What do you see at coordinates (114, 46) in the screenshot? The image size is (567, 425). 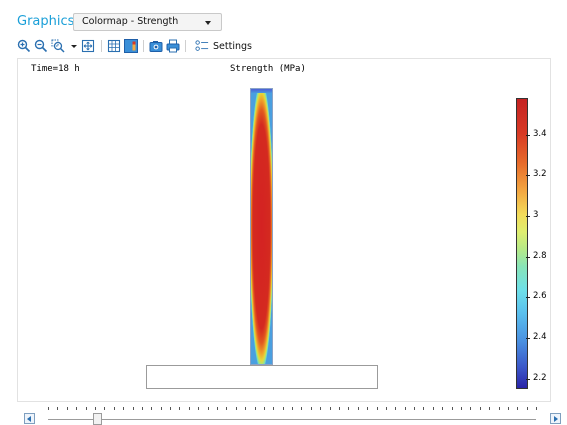 I see `grid-icon` at bounding box center [114, 46].